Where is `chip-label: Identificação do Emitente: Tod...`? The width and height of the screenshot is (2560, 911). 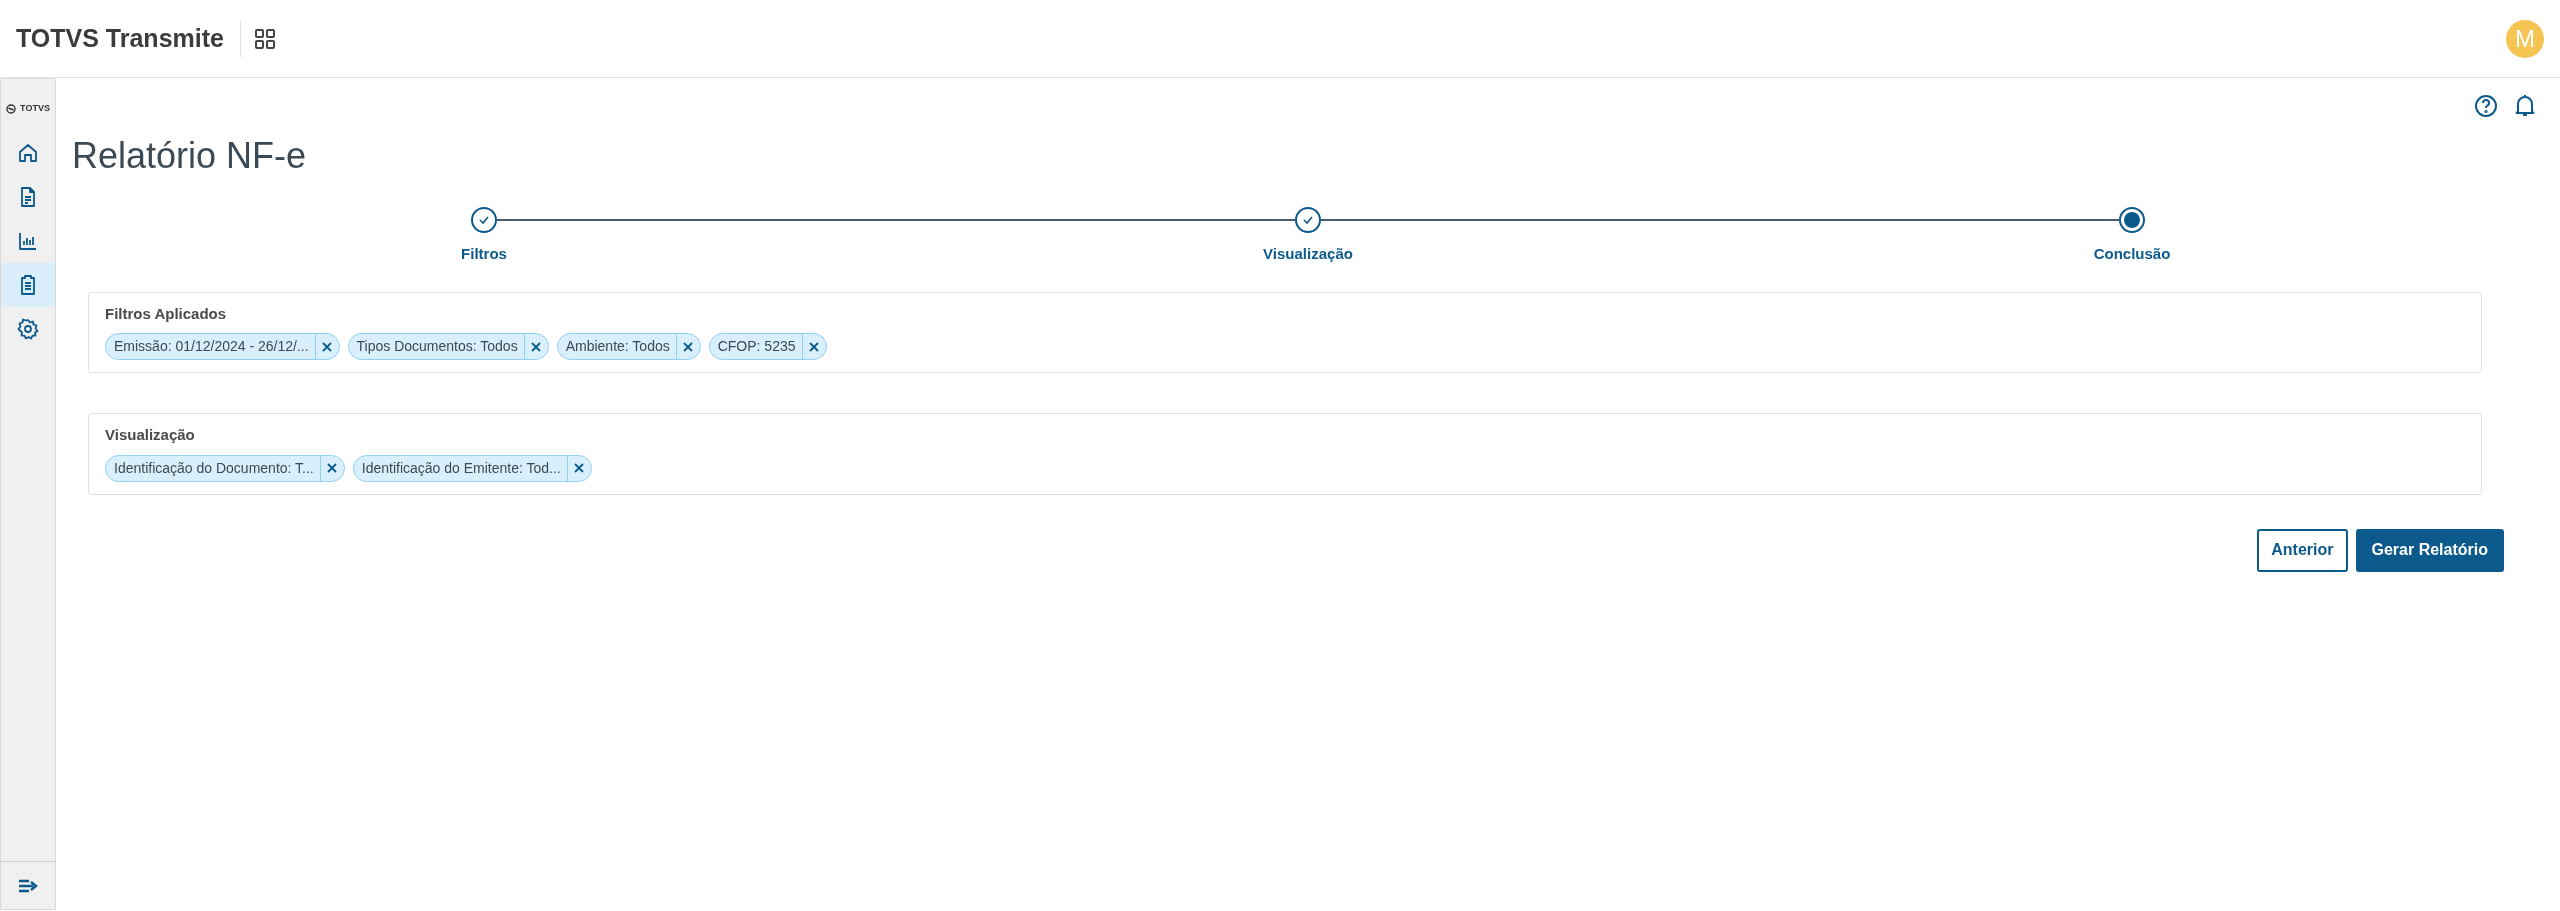 chip-label: Identificação do Emitente: Tod... is located at coordinates (461, 468).